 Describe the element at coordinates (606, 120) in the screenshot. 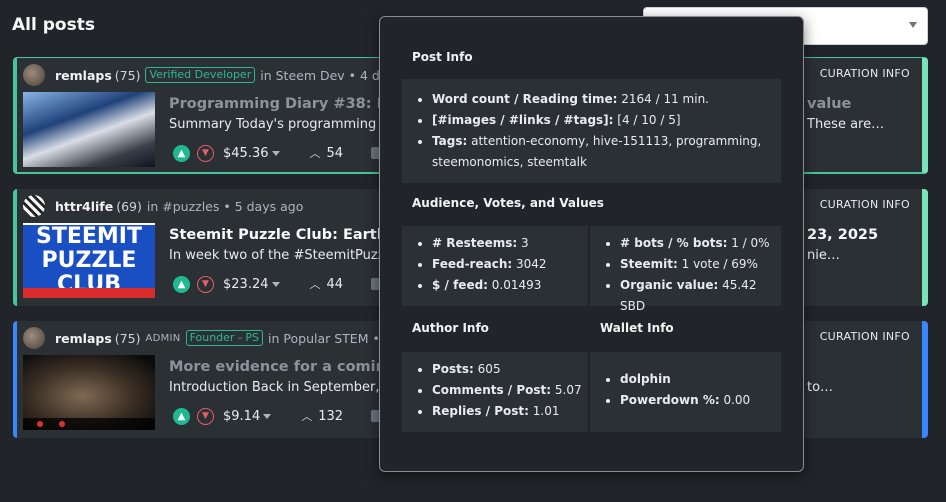

I see `info-item: [#images / #links / #tags]: [4 / 10 / 5]` at that location.